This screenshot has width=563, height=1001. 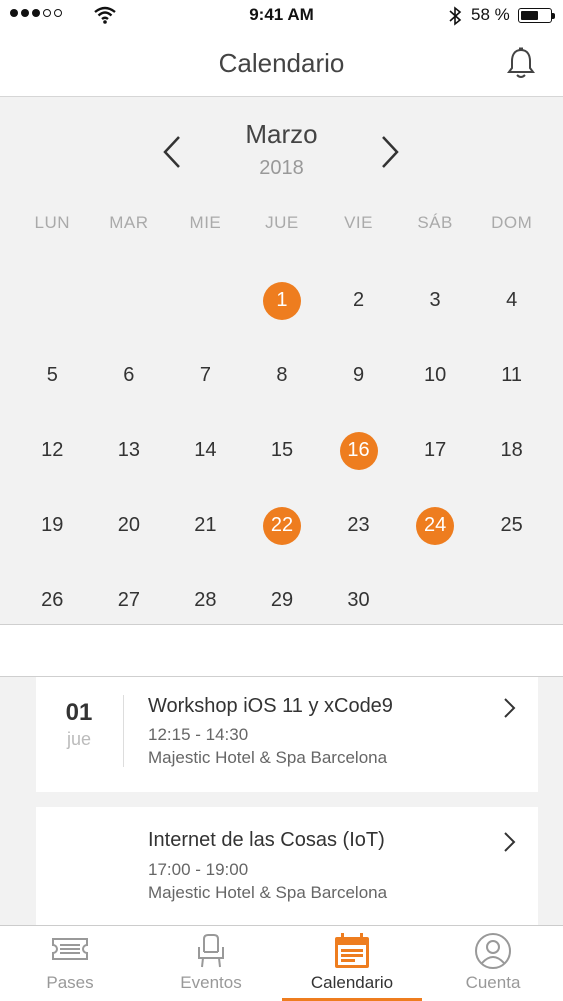 I want to click on year-label: 2018, so click(x=281, y=168).